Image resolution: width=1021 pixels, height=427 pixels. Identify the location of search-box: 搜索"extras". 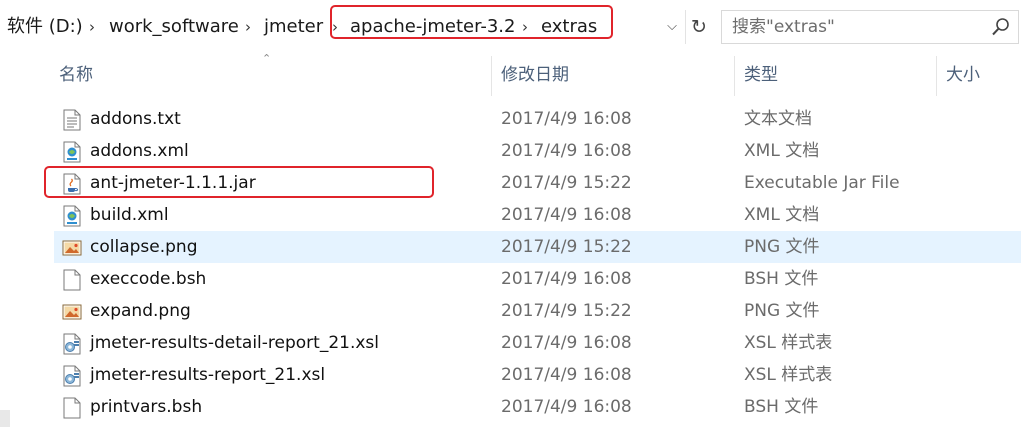
(870, 27).